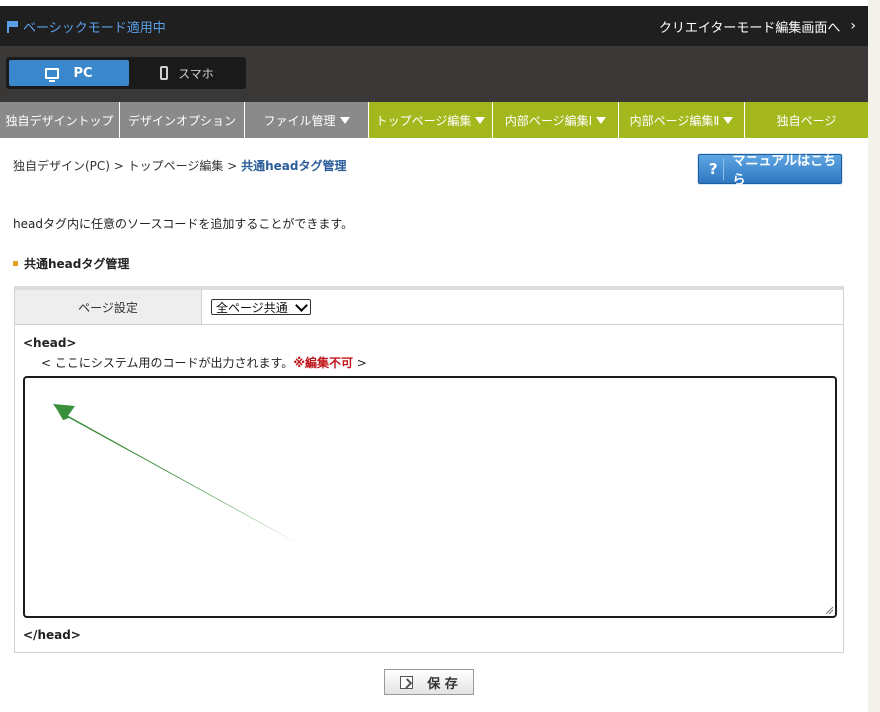 This screenshot has height=712, width=880. What do you see at coordinates (83, 73) in the screenshot?
I see `pc-tab-label: PC` at bounding box center [83, 73].